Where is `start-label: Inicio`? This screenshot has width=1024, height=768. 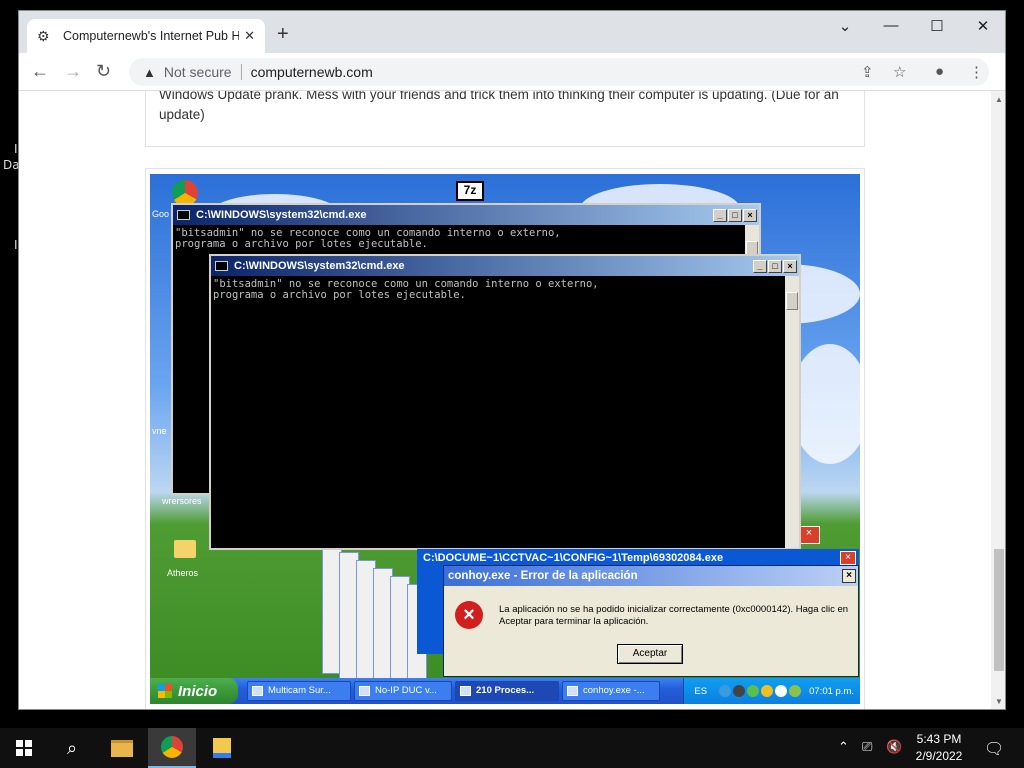 start-label: Inicio is located at coordinates (198, 691).